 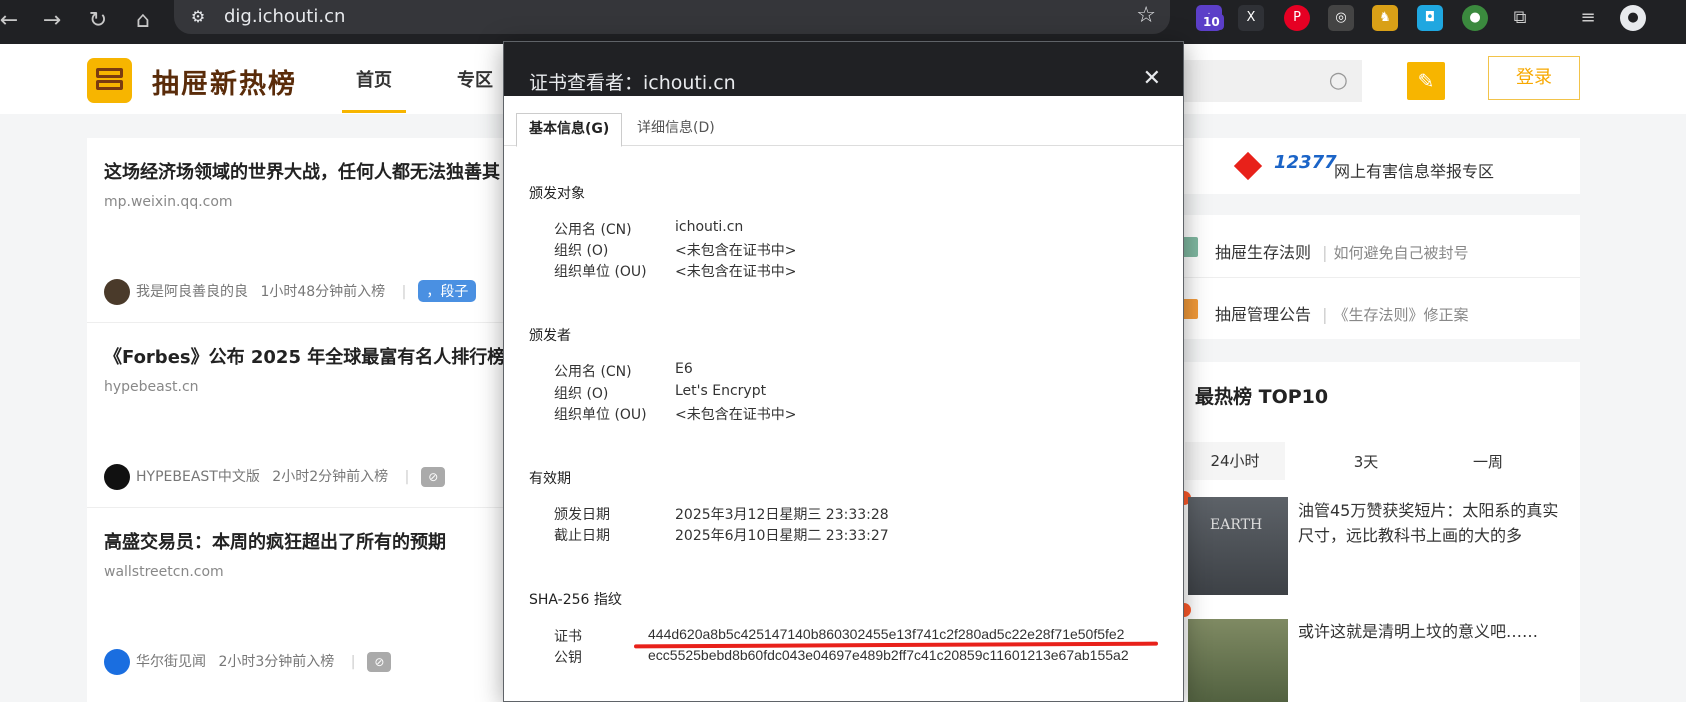 I want to click on tab-3d: 3天, so click(x=1366, y=461).